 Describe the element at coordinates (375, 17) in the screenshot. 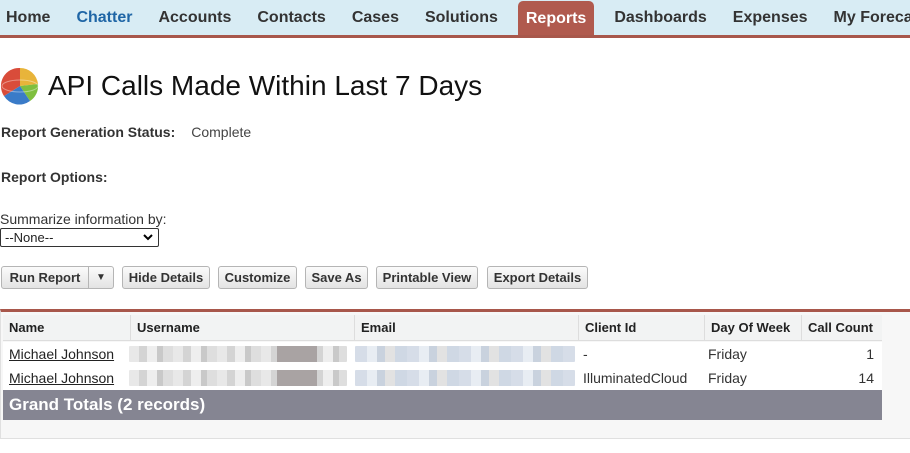

I see `tab-cases: Cases` at that location.